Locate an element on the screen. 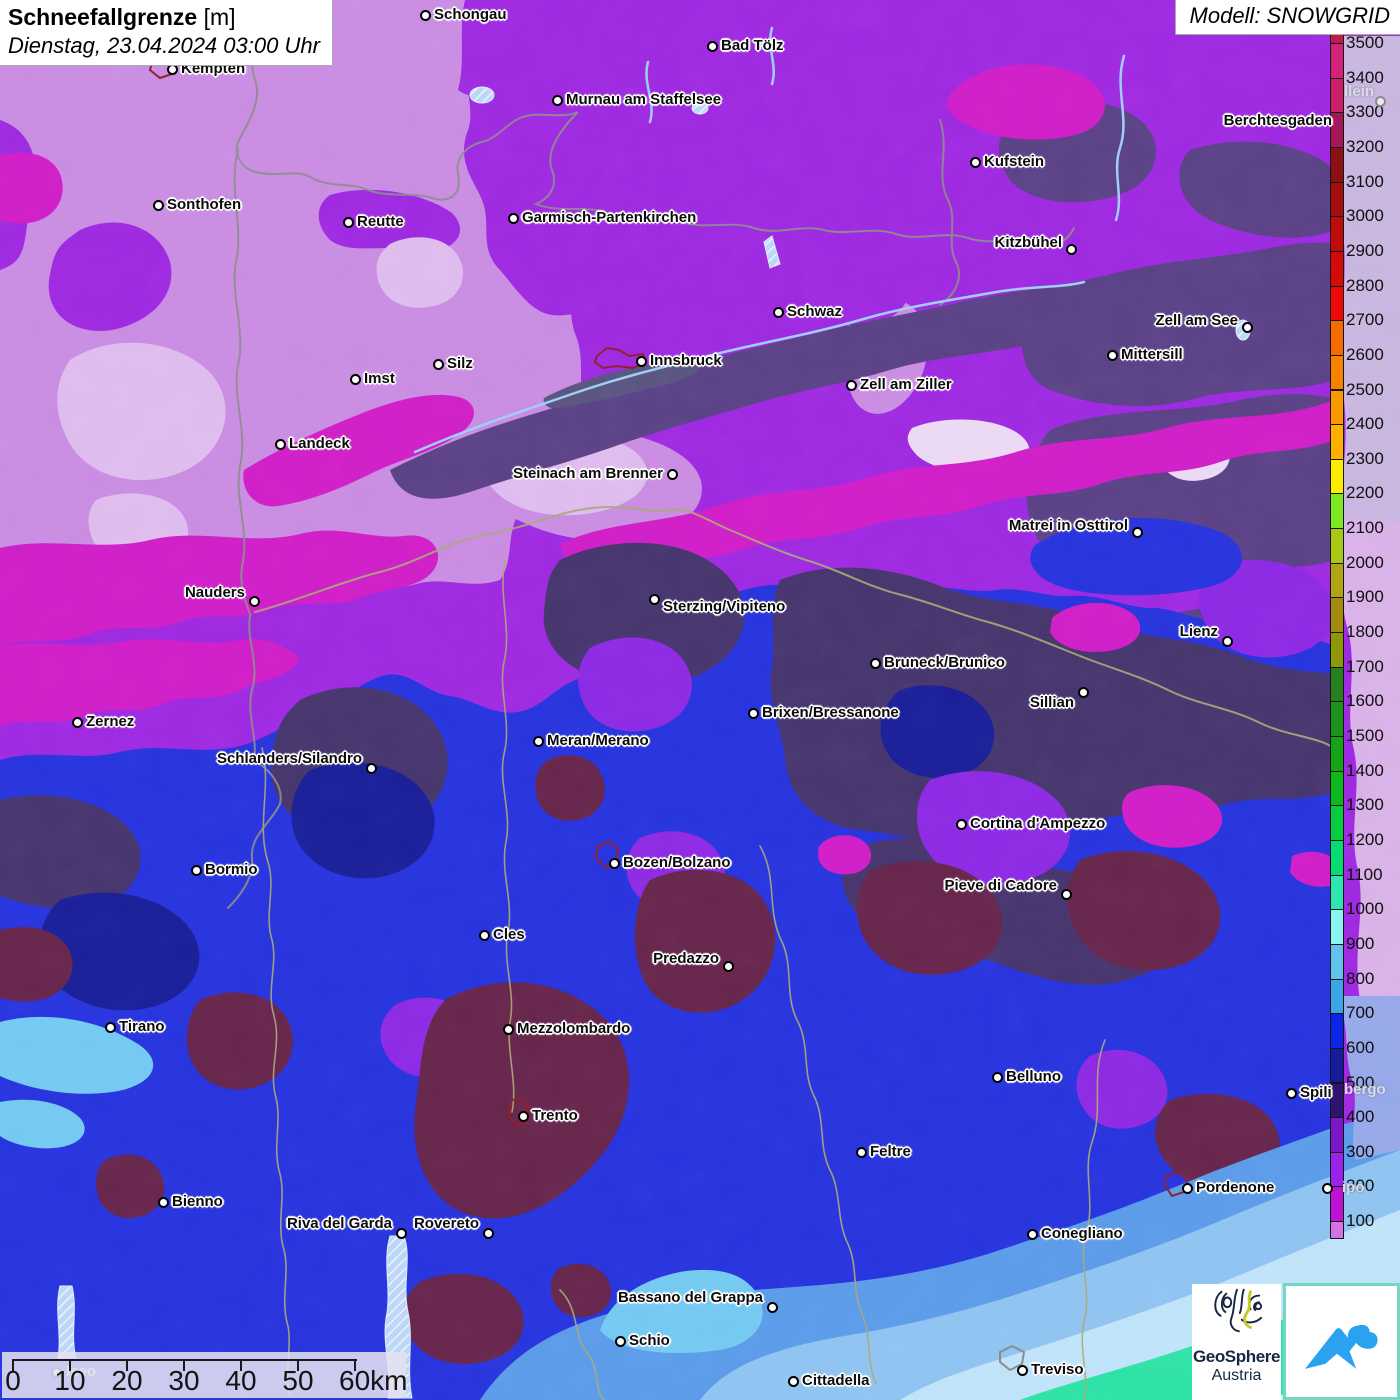  geosphere-country: Austria is located at coordinates (1236, 1375).